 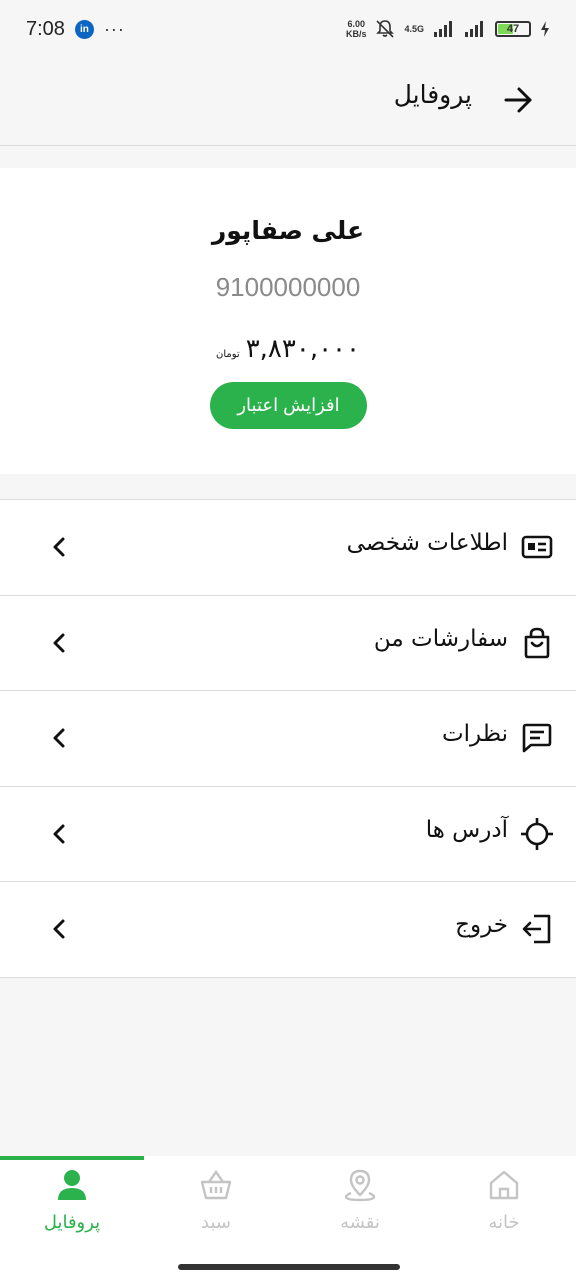 I want to click on increase-credit-button: افزایش اعتبار, so click(x=288, y=405).